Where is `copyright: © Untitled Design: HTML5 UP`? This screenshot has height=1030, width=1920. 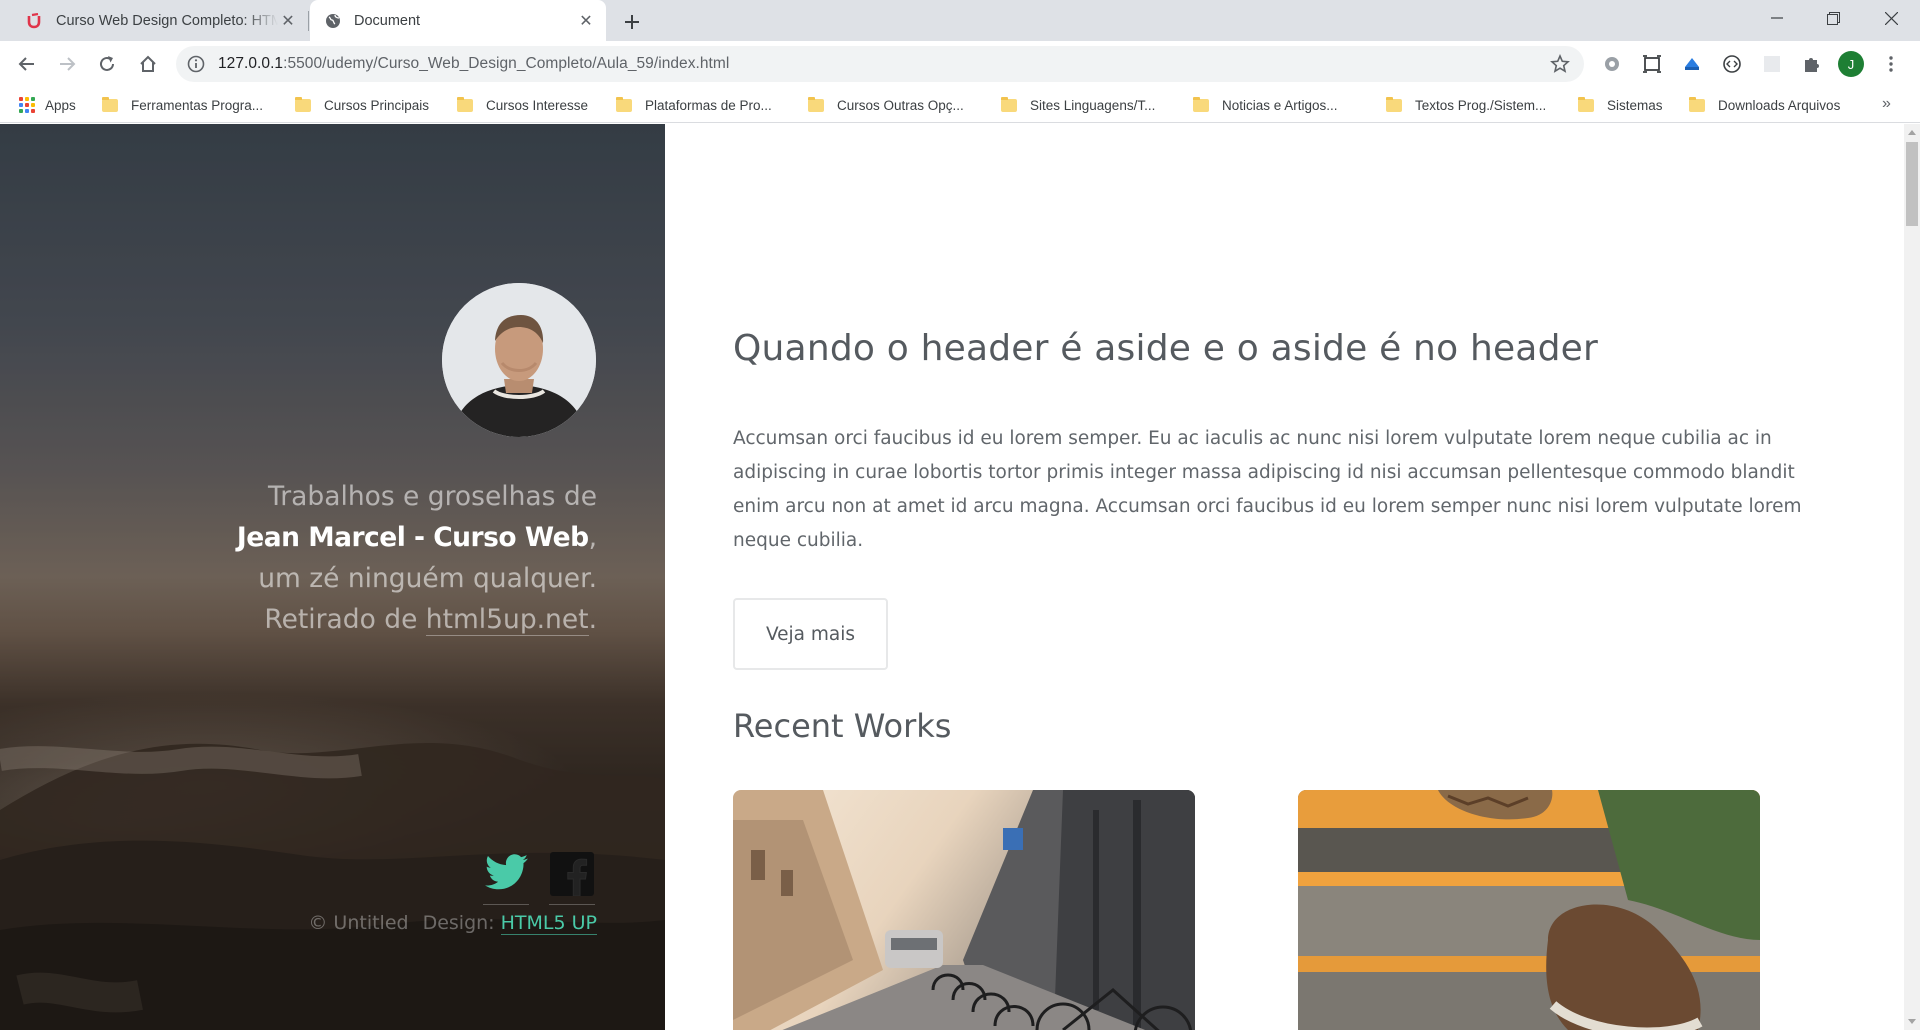
copyright: © Untitled Design: HTML5 UP is located at coordinates (452, 923).